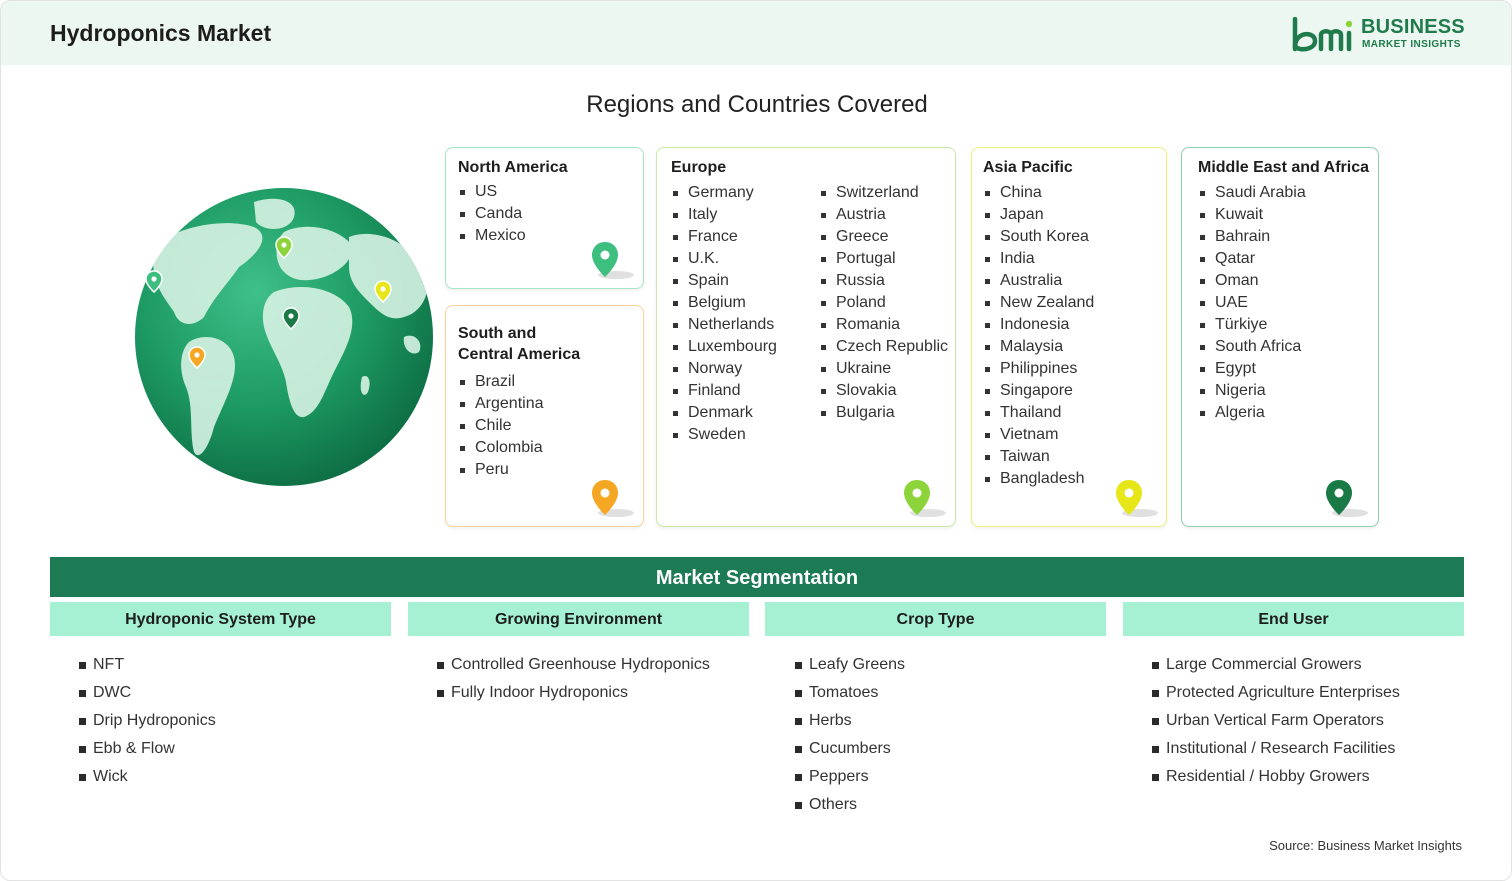 This screenshot has width=1512, height=881. Describe the element at coordinates (757, 577) in the screenshot. I see `segmentation-title-bar: Market Segmentation` at that location.